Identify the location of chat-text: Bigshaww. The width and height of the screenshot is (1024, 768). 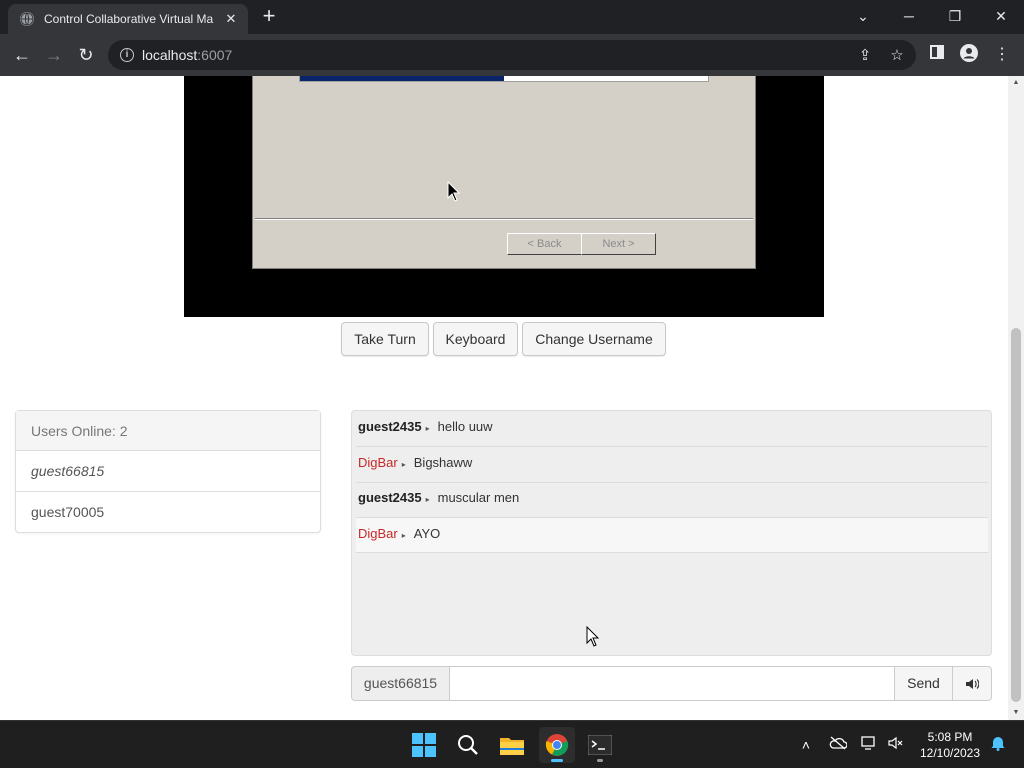
(443, 462).